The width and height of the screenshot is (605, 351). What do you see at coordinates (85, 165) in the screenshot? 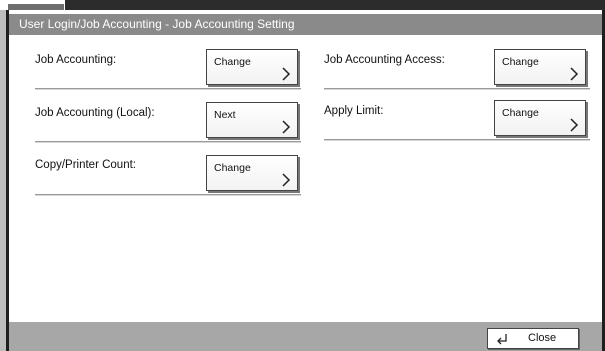
I see `copy-printer-count-label: Copy/Printer Count:` at bounding box center [85, 165].